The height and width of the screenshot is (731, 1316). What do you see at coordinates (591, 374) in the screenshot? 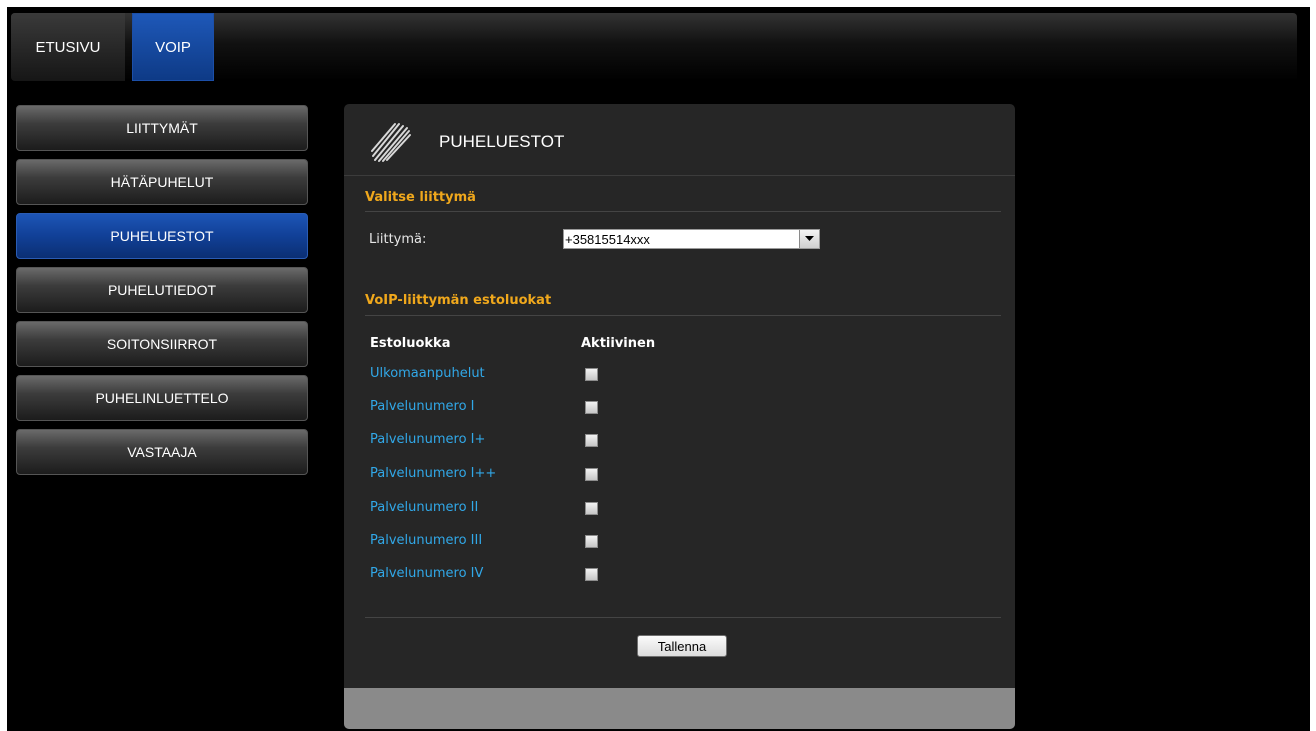
I see `restriction-ulkomaanpuhelut-checkbox` at bounding box center [591, 374].